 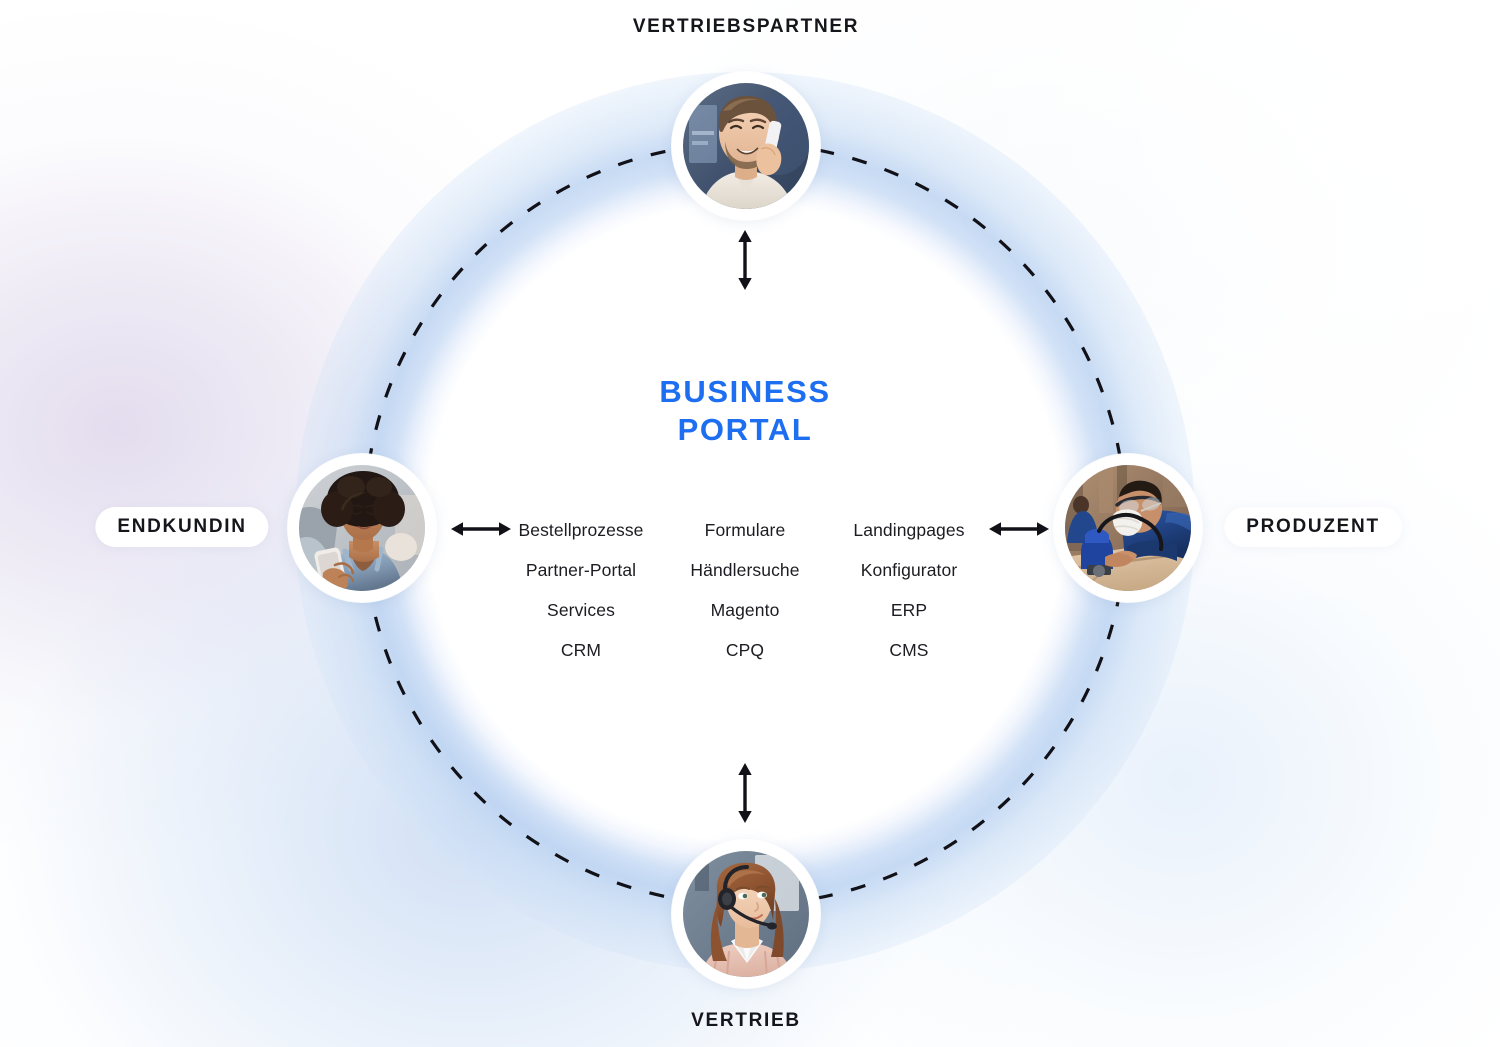 What do you see at coordinates (909, 530) in the screenshot?
I see `feature-item: Landingpages` at bounding box center [909, 530].